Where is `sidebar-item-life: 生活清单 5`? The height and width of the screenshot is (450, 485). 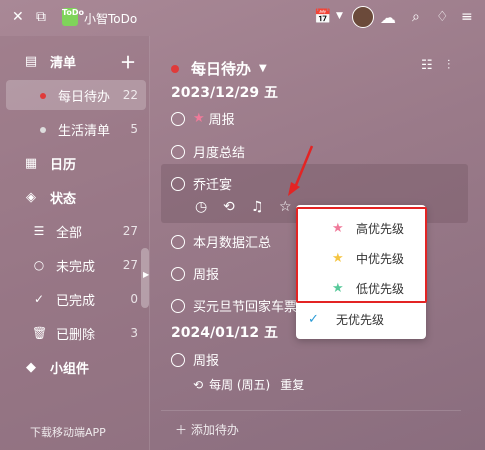 sidebar-item-life: 生活清单 5 is located at coordinates (76, 129).